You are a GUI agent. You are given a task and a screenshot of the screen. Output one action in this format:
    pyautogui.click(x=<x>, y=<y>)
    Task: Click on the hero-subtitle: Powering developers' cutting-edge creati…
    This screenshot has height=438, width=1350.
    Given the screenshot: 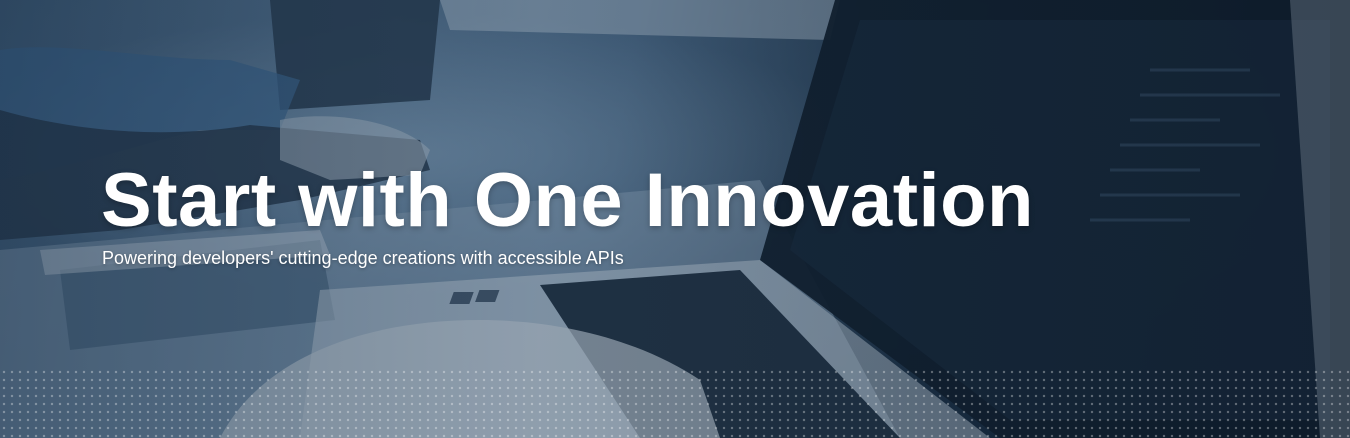 What is the action you would take?
    pyautogui.click(x=363, y=258)
    